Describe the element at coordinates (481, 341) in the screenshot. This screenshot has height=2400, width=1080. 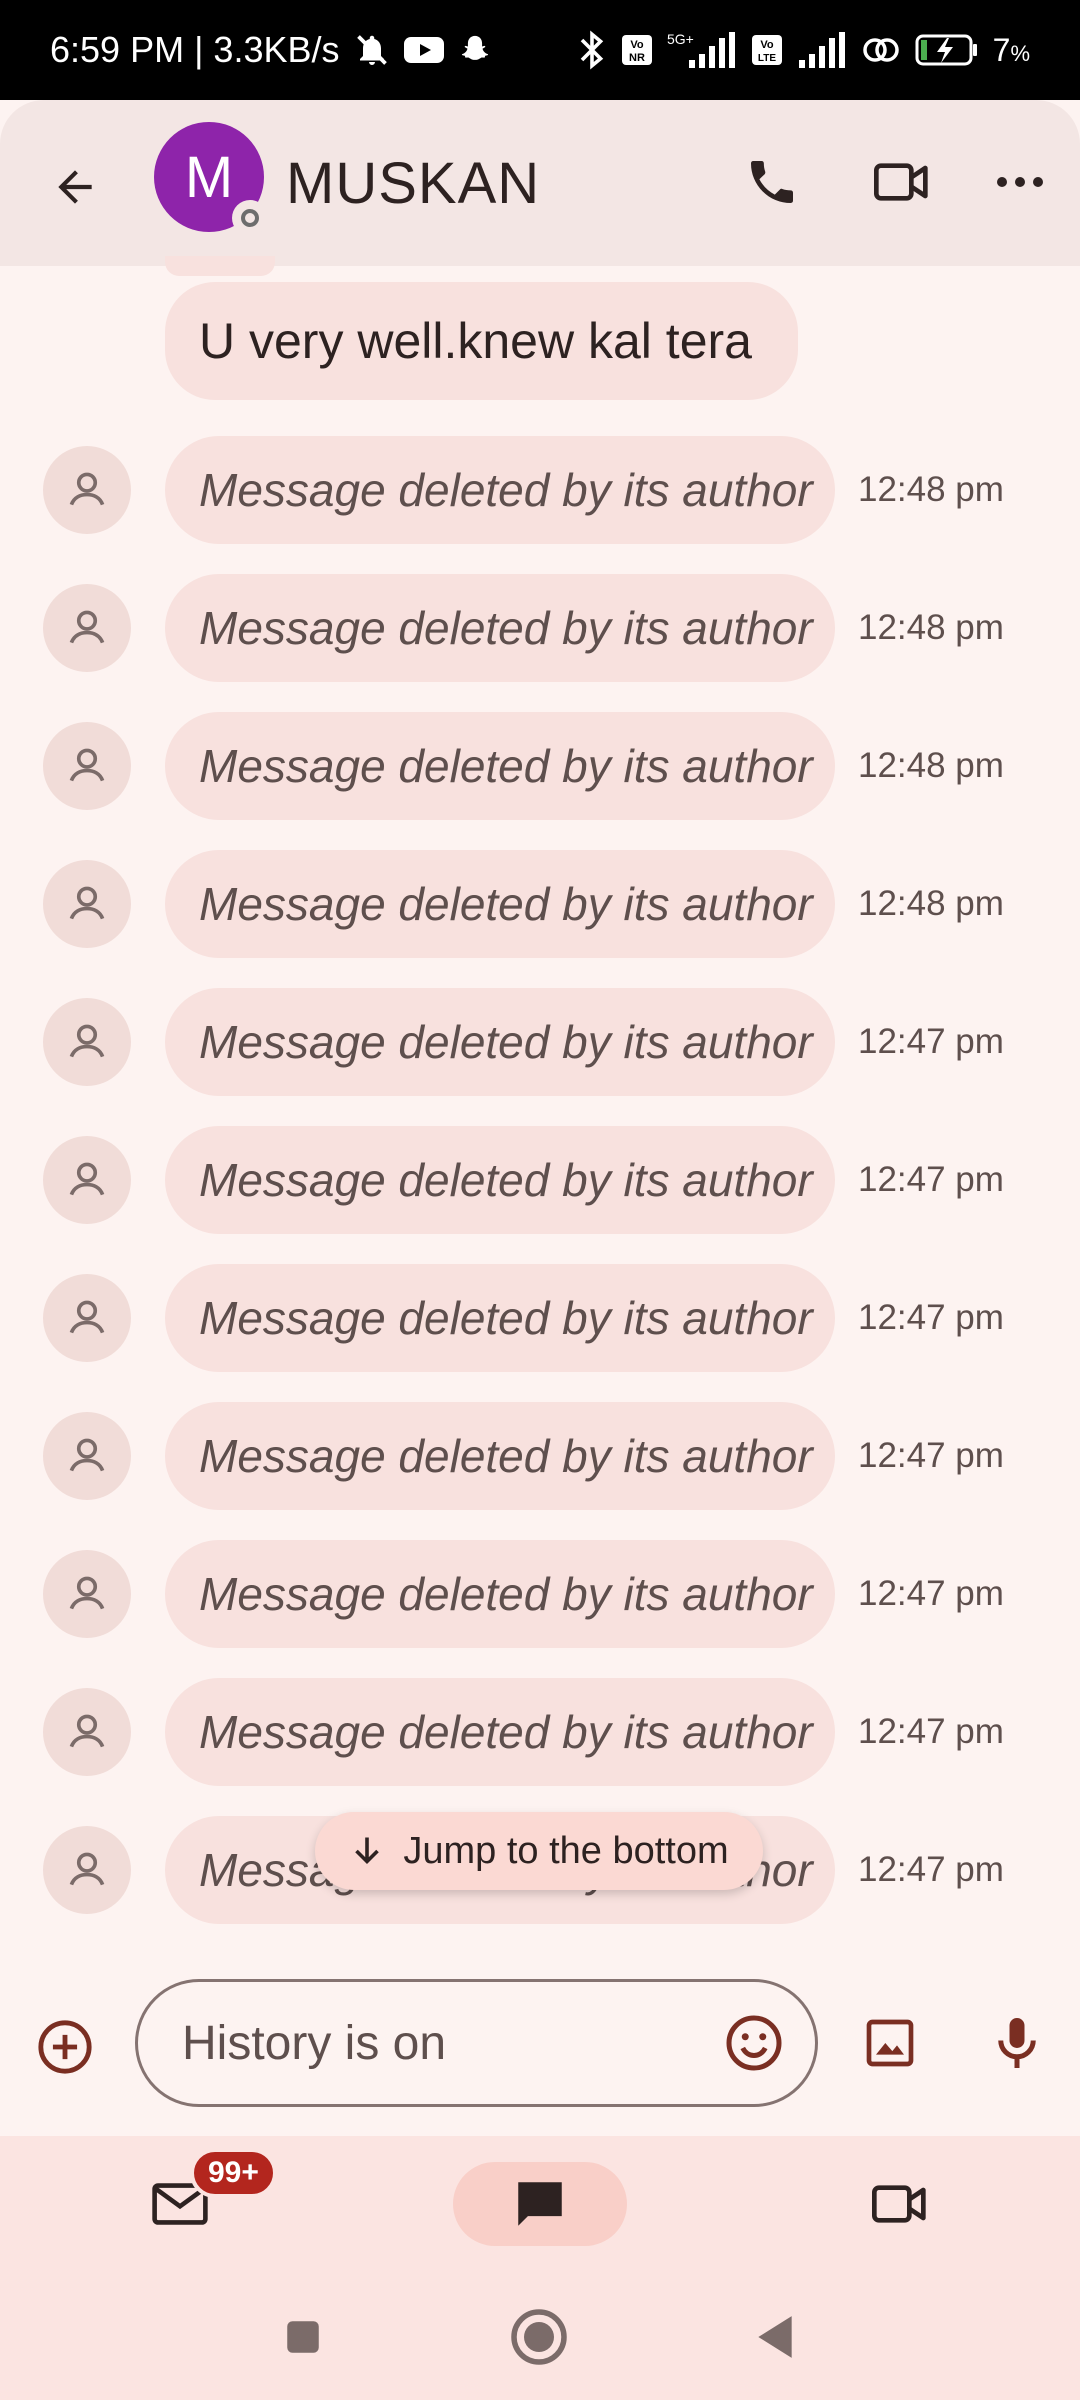
I see `message-bubble: U very well.knew kal tera` at that location.